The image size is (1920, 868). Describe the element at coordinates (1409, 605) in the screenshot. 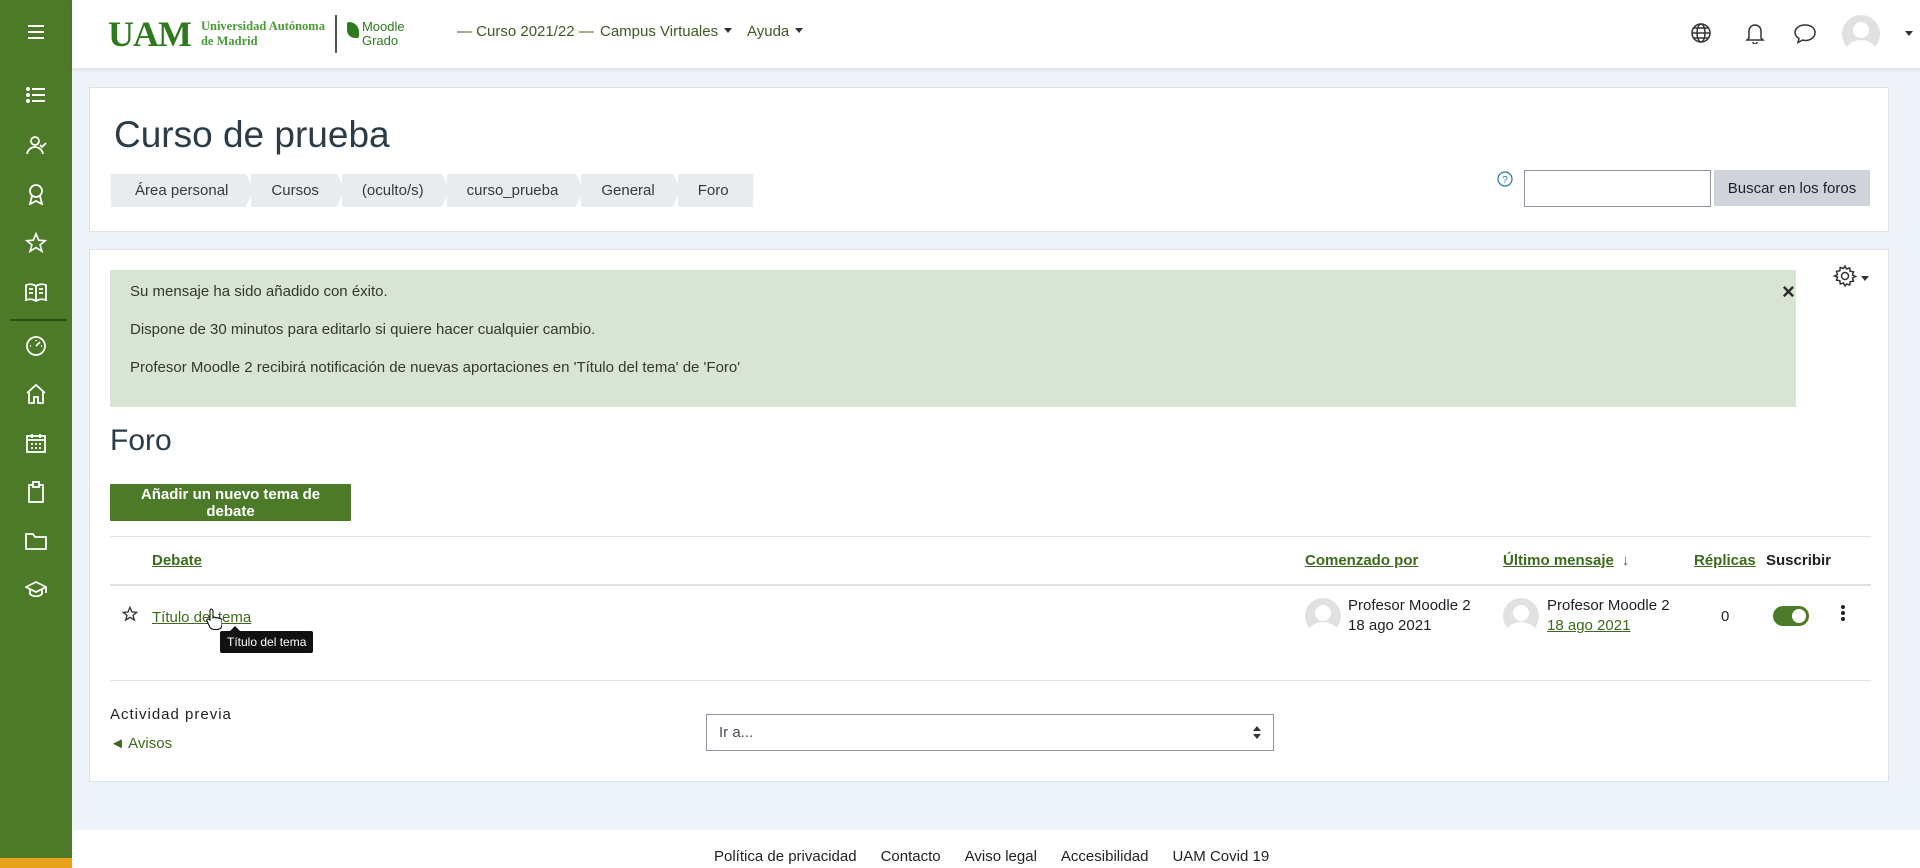

I see `starter-name: Profesor Moodle 2` at that location.